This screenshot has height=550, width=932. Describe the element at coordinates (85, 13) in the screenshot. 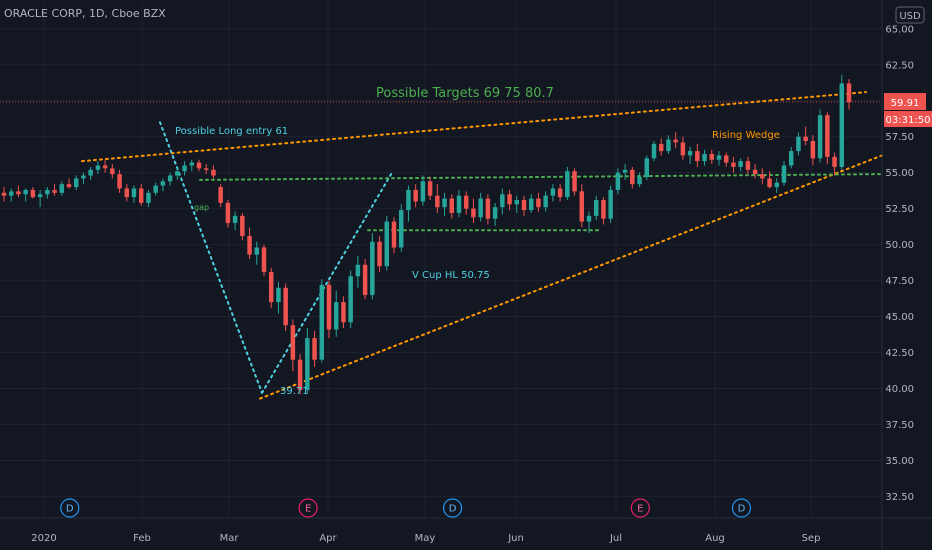

I see `symbol-title: ORACLE CORP, 1D, Cboe BZX` at that location.